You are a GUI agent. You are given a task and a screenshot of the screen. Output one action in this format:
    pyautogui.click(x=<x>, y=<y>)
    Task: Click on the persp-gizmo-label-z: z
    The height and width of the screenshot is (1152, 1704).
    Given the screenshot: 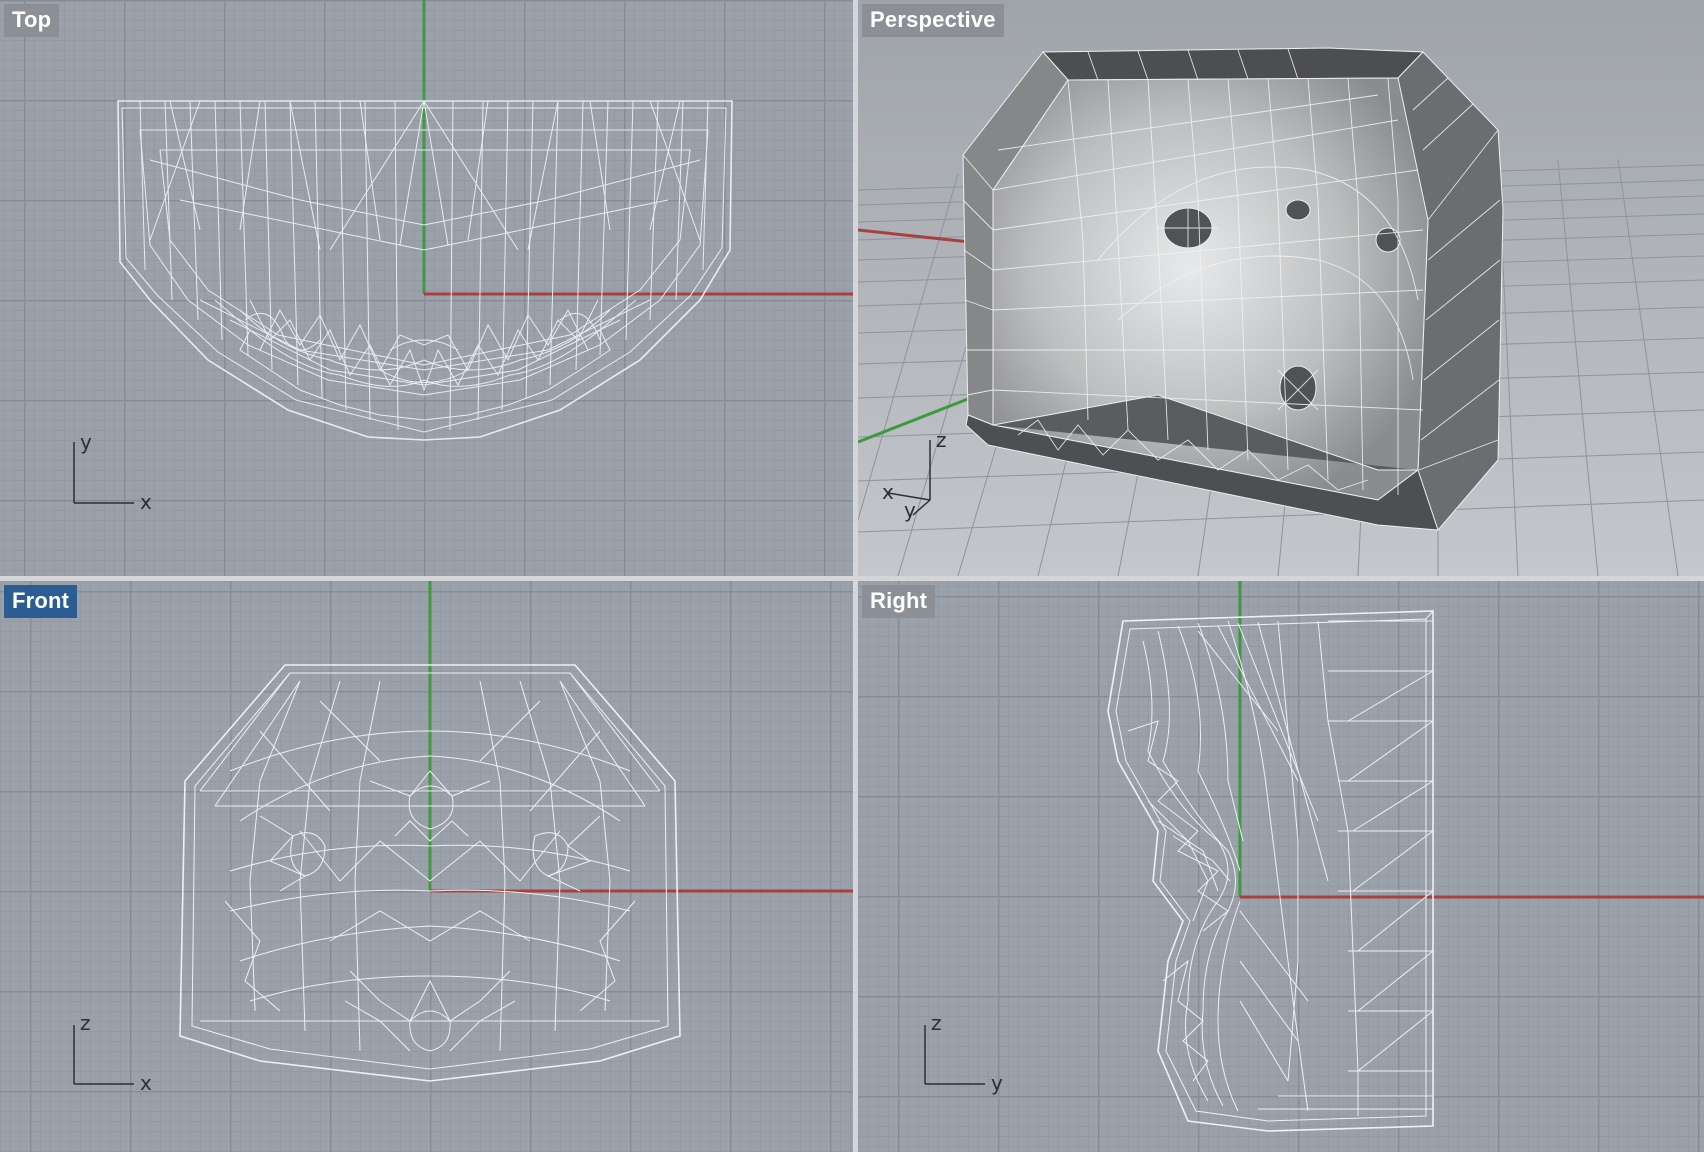 What is the action you would take?
    pyautogui.click(x=941, y=440)
    